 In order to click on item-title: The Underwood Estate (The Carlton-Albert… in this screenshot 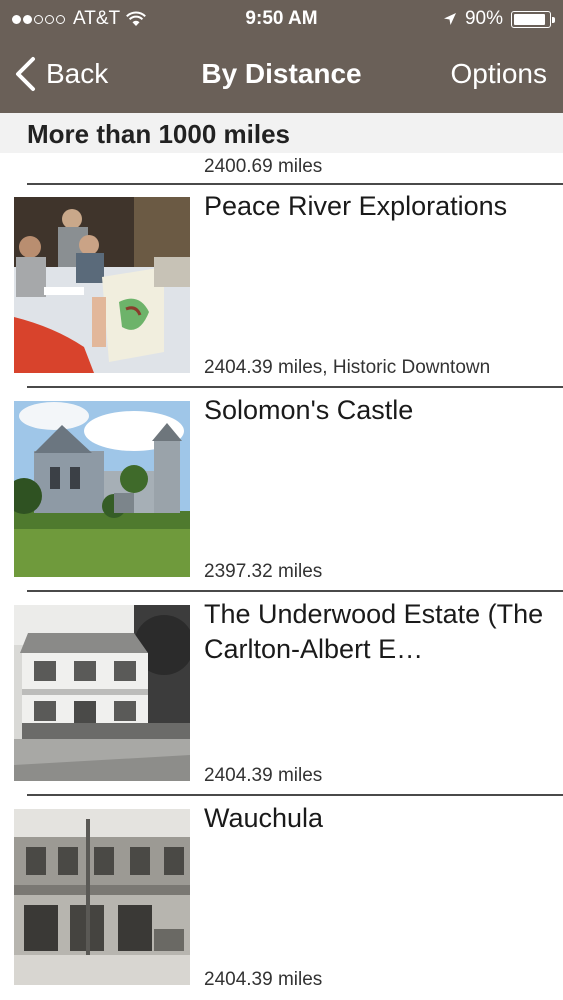, I will do `click(374, 631)`.